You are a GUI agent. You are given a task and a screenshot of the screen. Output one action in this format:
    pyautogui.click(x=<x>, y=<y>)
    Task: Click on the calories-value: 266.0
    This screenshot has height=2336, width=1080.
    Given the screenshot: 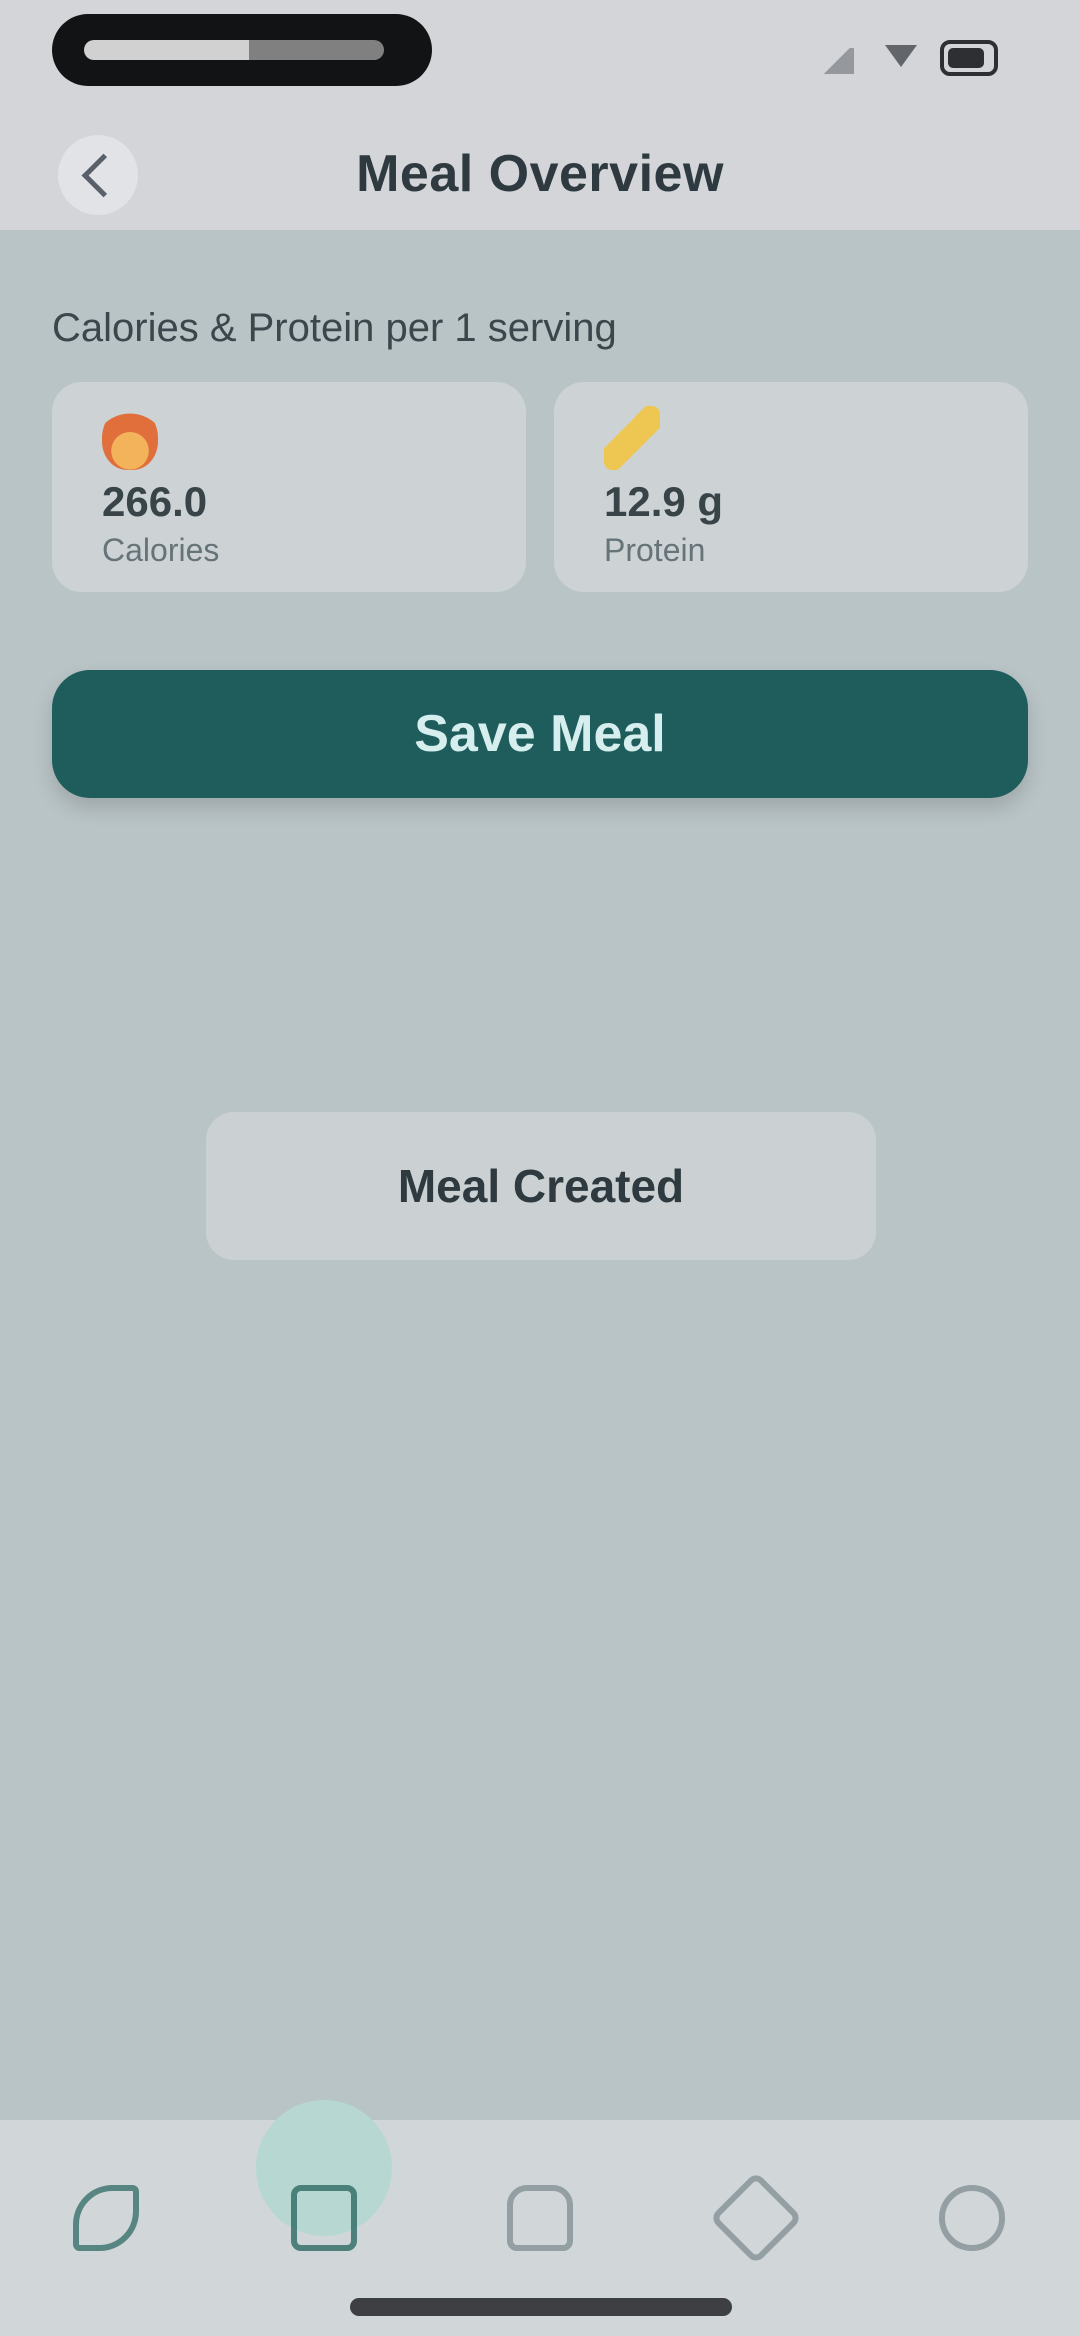 What is the action you would take?
    pyautogui.click(x=155, y=501)
    